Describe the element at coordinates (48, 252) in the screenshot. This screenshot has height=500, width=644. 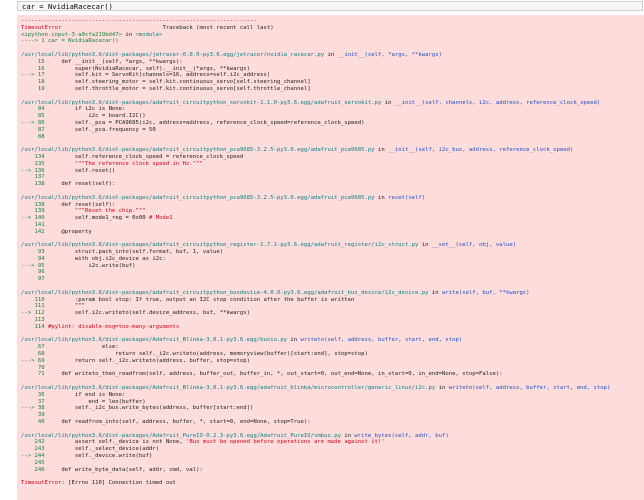
I see `traceback-segment: 93` at that location.